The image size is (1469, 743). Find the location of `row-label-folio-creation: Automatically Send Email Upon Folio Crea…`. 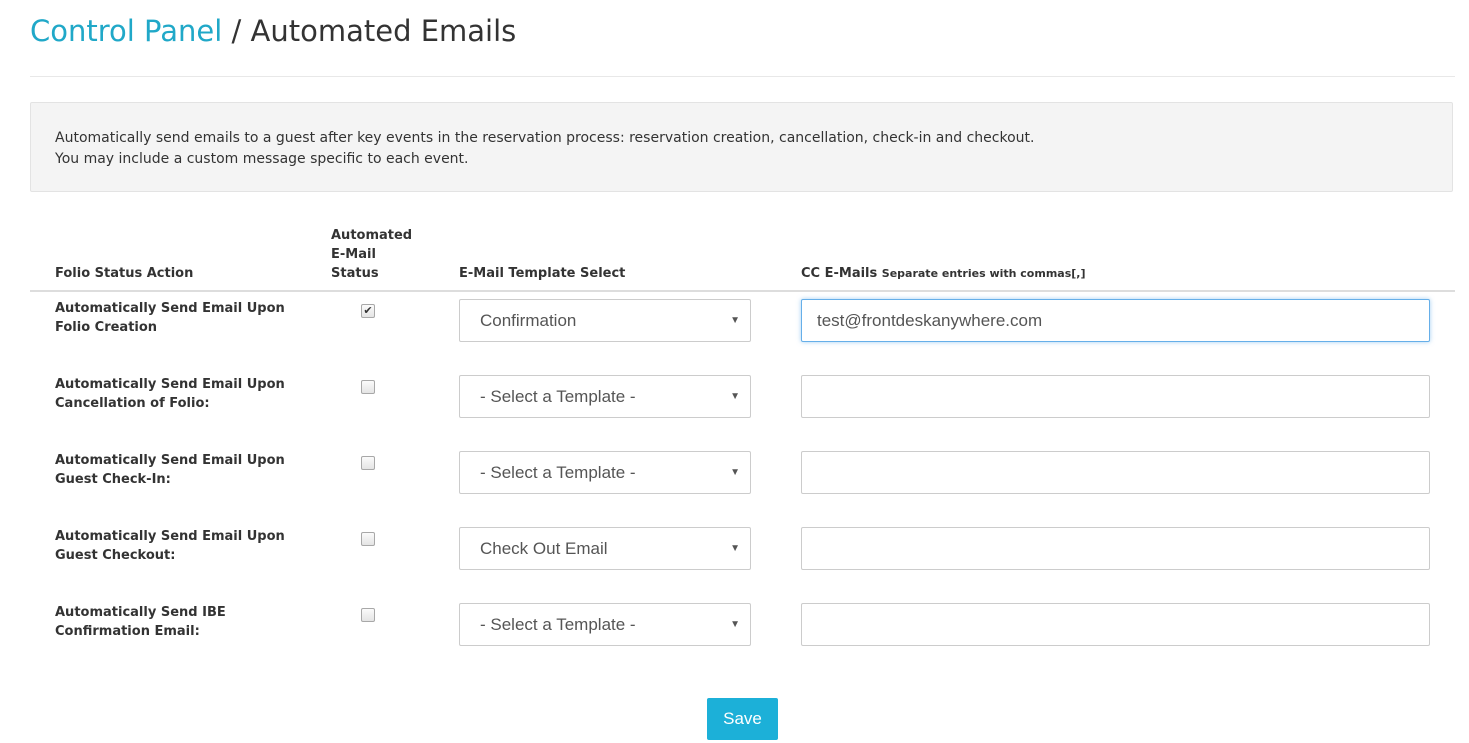

row-label-folio-creation: Automatically Send Email Upon Folio Crea… is located at coordinates (185, 318).